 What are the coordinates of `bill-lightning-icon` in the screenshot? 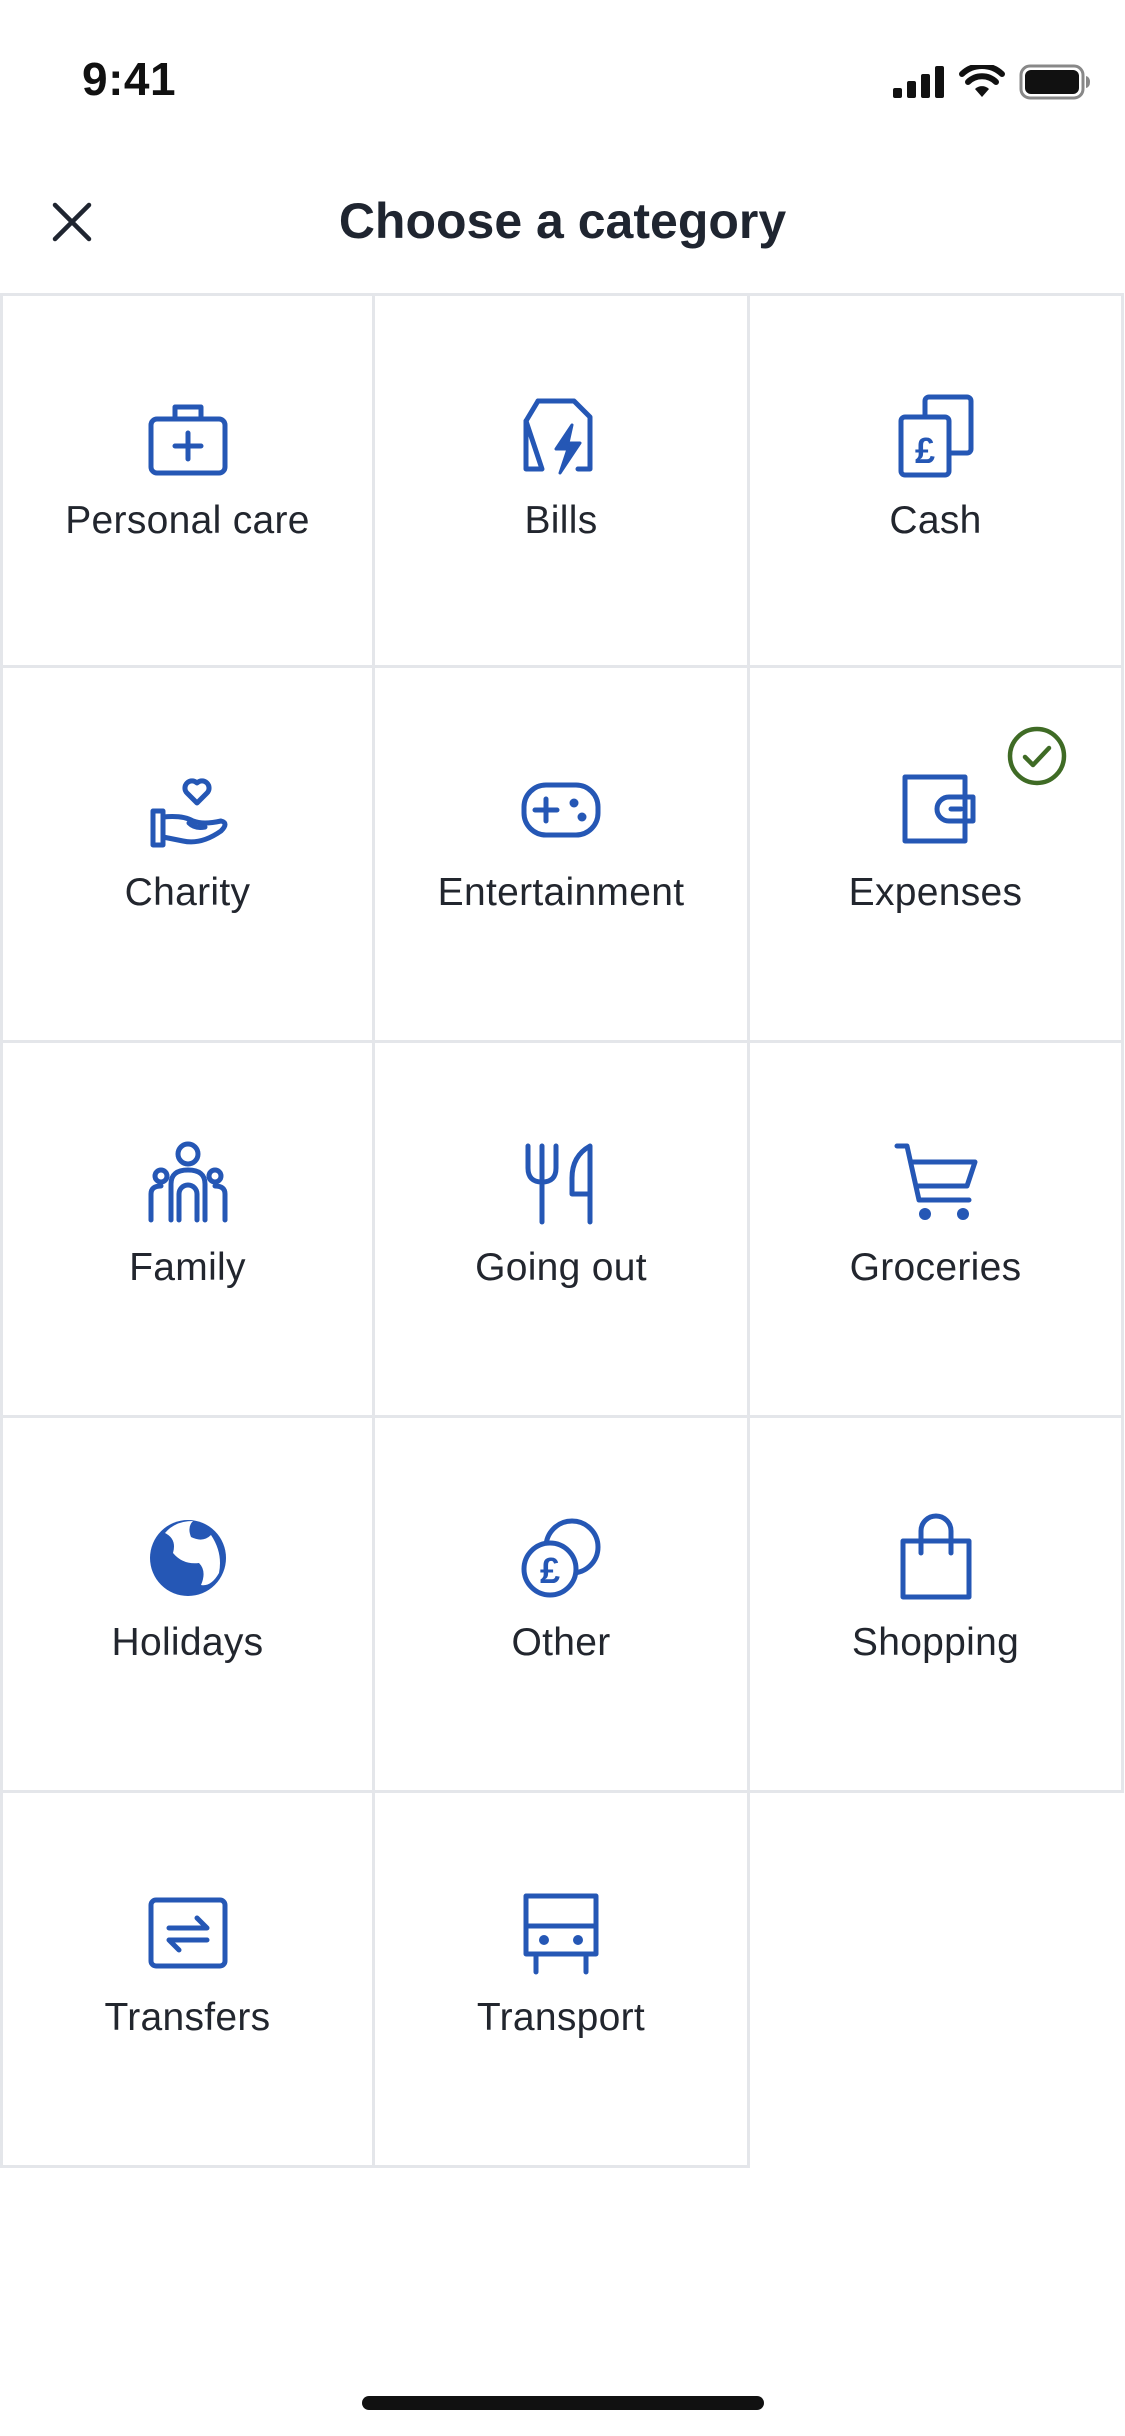 It's located at (561, 436).